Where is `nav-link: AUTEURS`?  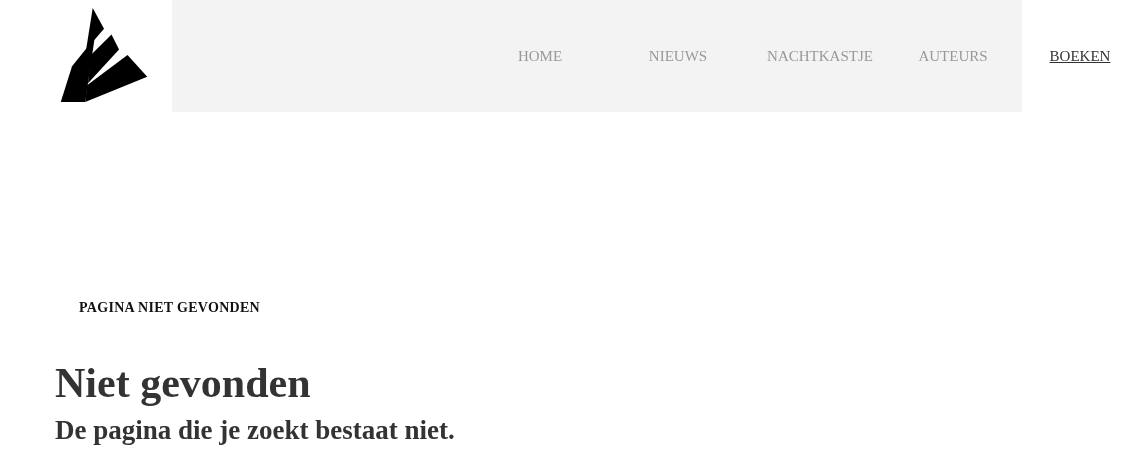 nav-link: AUTEURS is located at coordinates (953, 56).